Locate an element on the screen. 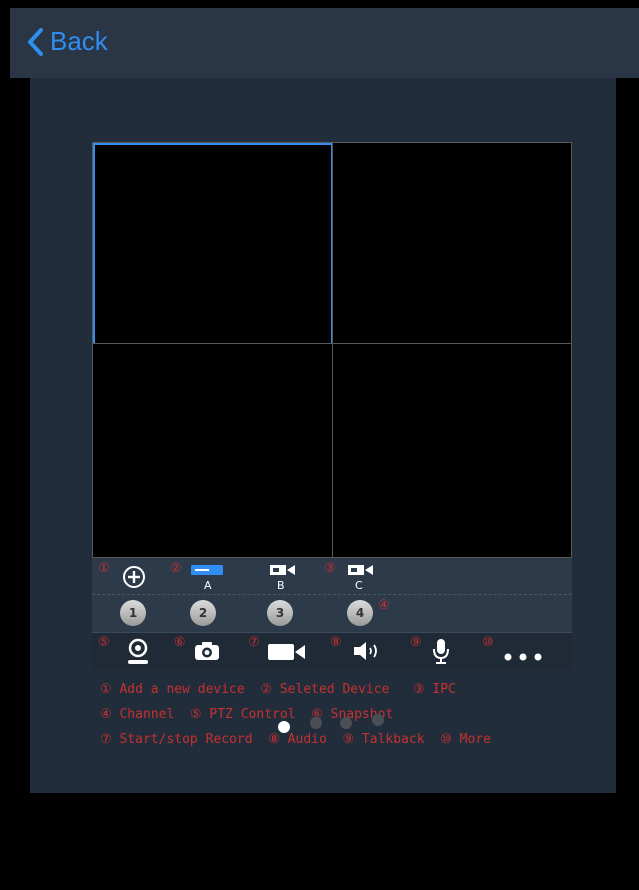  chevron-left-icon is located at coordinates (35, 41).